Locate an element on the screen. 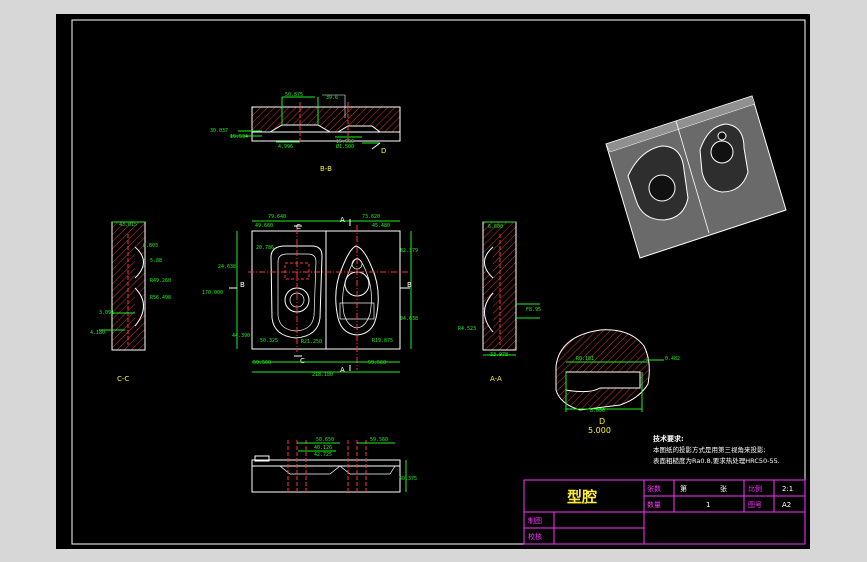 The height and width of the screenshot is (562, 867). dim-plan-16: 218.180 is located at coordinates (322, 375).